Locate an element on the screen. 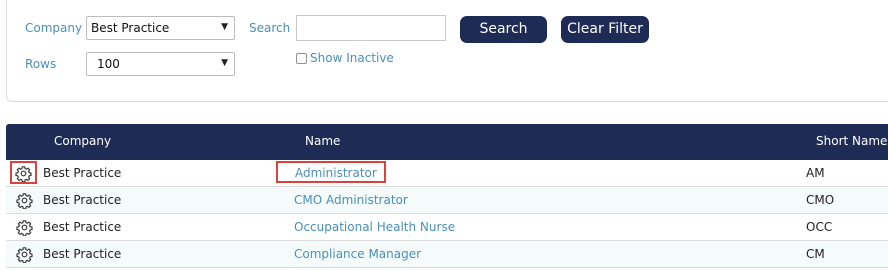 This screenshot has height=271, width=888. show-inactive-checkbox is located at coordinates (301, 58).